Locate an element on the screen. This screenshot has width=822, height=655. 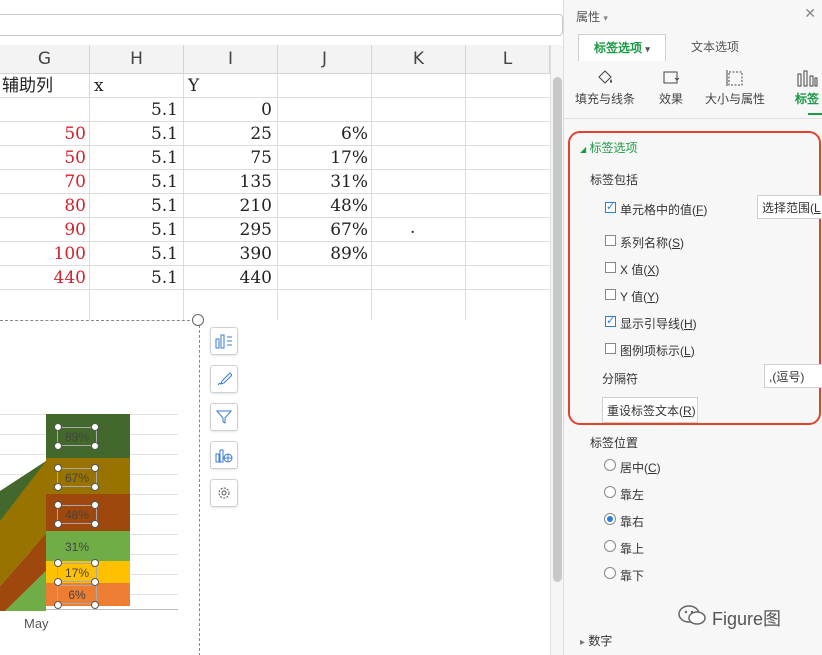
cell-g-header: 辅助列 is located at coordinates (27, 86).